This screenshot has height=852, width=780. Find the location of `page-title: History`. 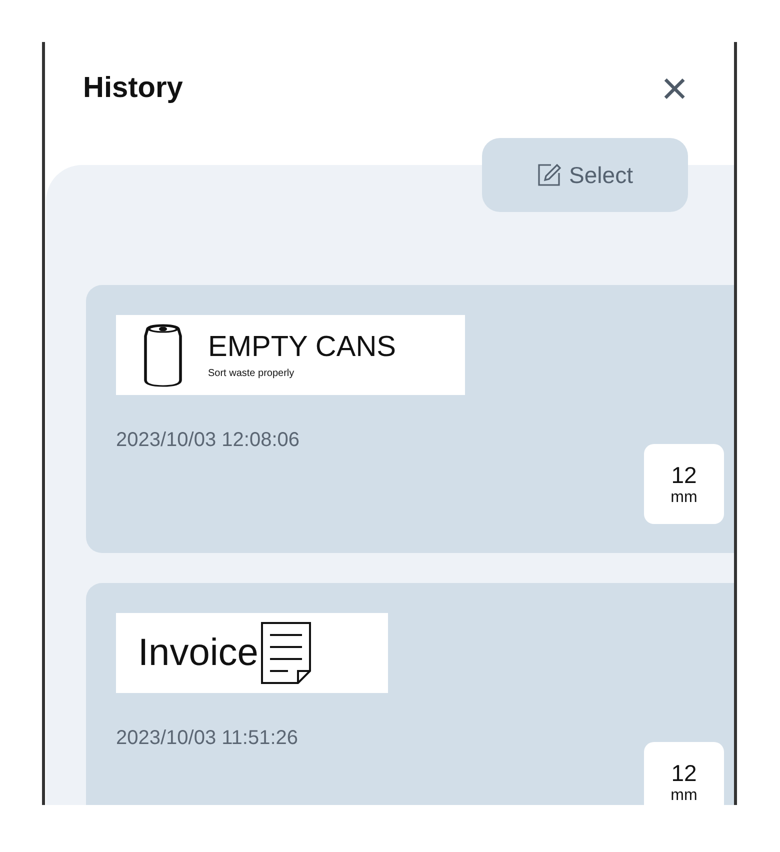

page-title: History is located at coordinates (133, 88).